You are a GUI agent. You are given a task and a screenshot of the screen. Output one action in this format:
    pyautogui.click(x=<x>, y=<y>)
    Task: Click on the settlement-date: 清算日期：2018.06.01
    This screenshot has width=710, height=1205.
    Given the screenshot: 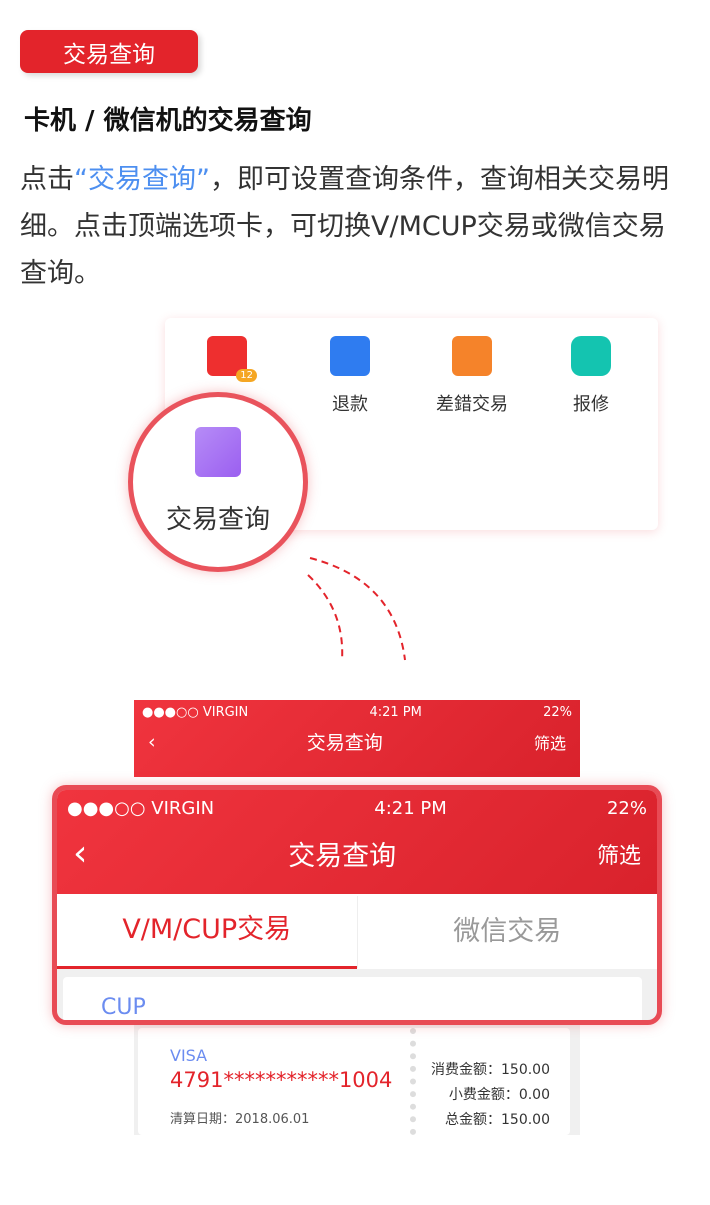 What is the action you would take?
    pyautogui.click(x=240, y=1119)
    